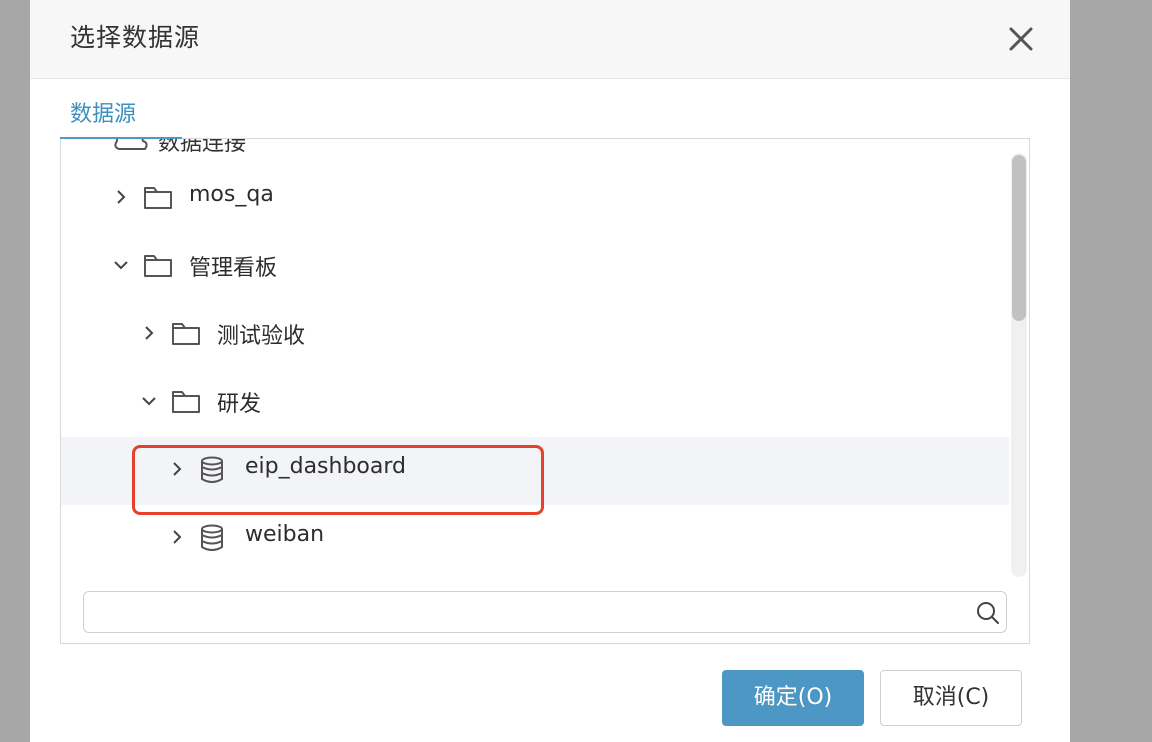 The width and height of the screenshot is (1152, 742). What do you see at coordinates (202, 147) in the screenshot?
I see `tree-row-partial-label: 数据连接` at bounding box center [202, 147].